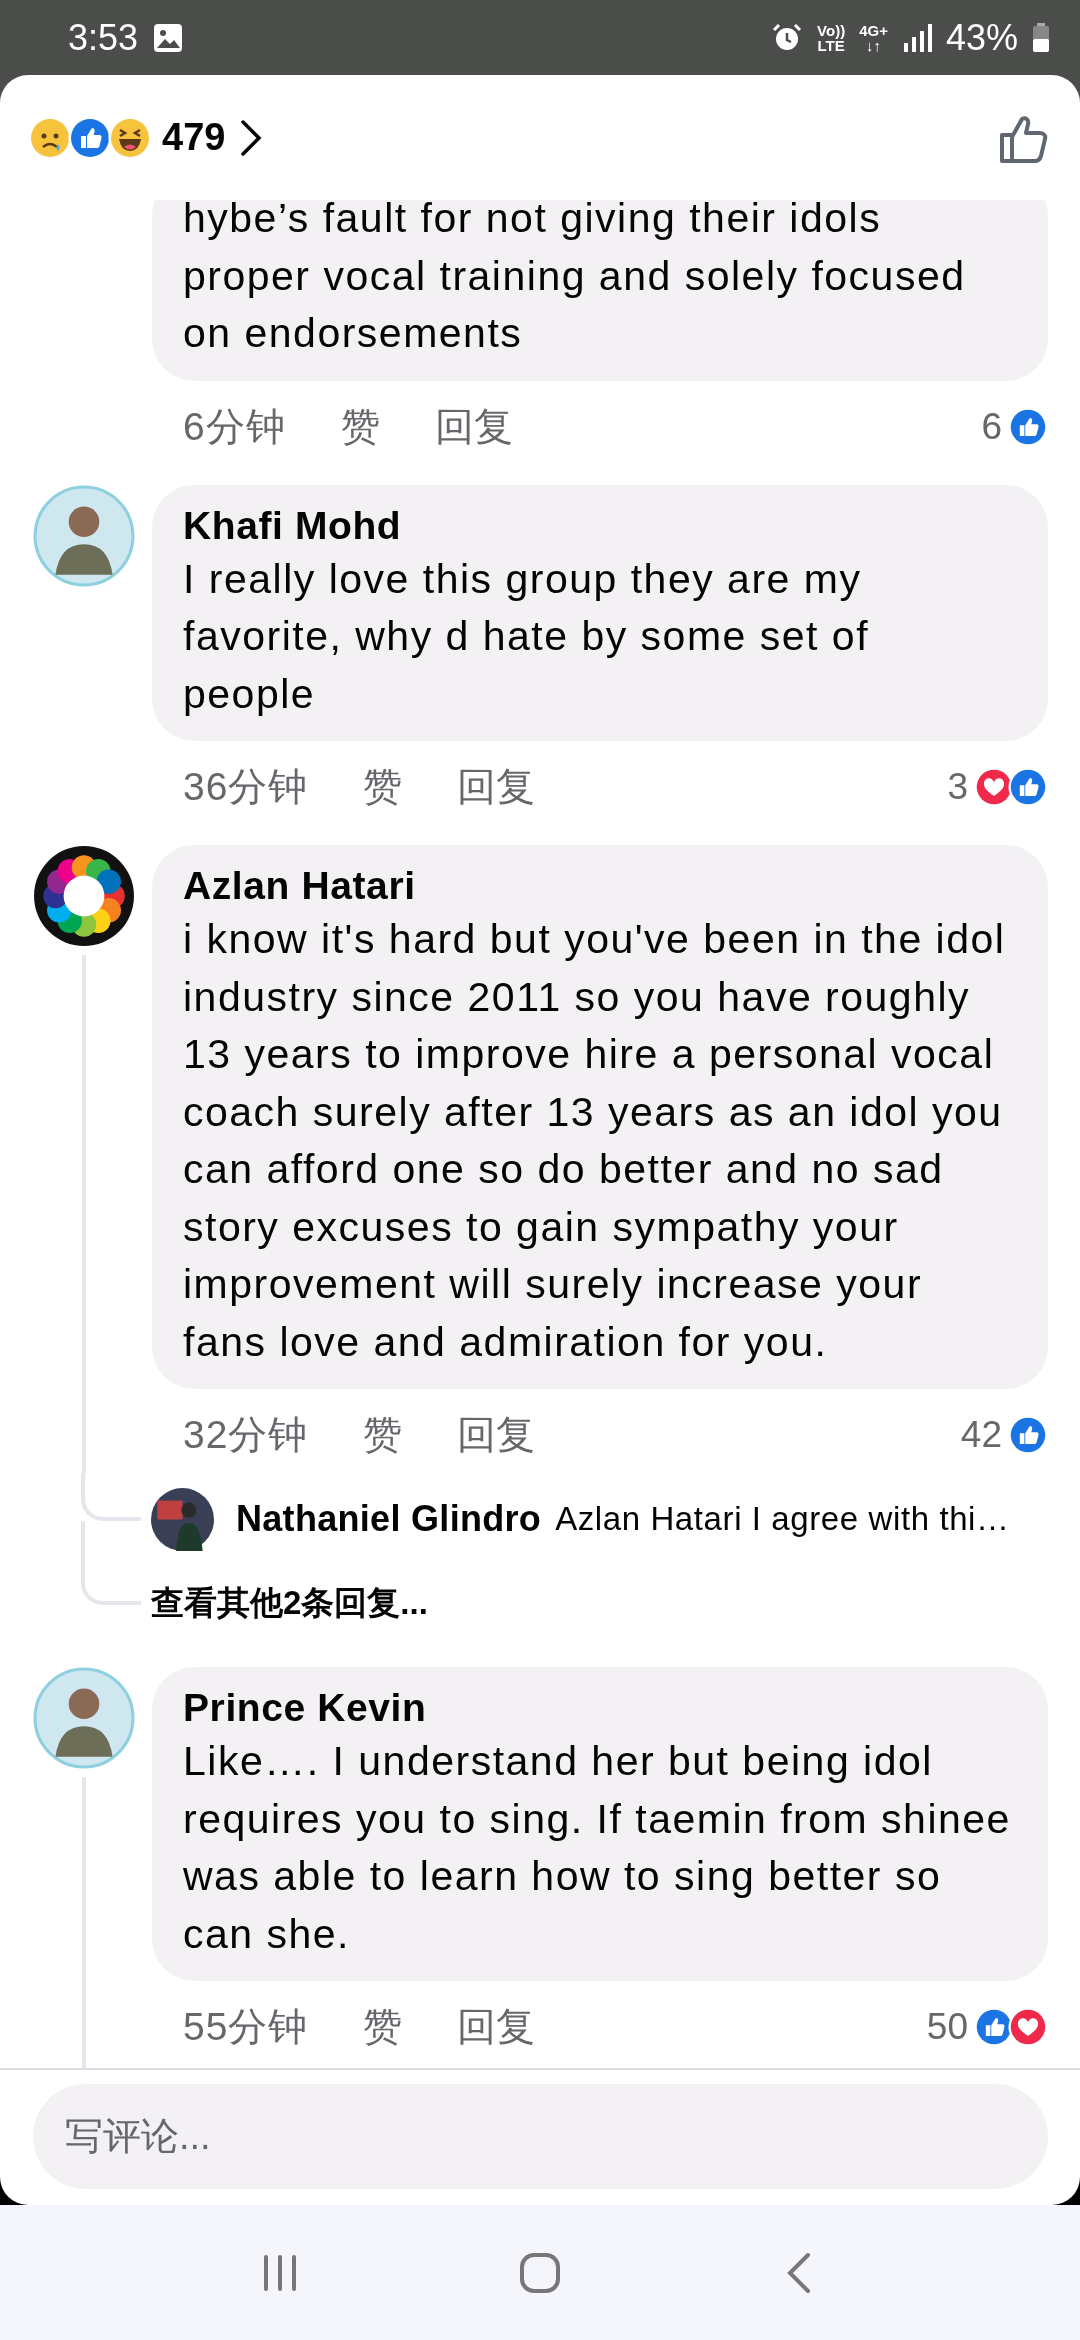 Image resolution: width=1080 pixels, height=2340 pixels. Describe the element at coordinates (873, 37) in the screenshot. I see `network-indicator: 4G+ ↓↑` at that location.